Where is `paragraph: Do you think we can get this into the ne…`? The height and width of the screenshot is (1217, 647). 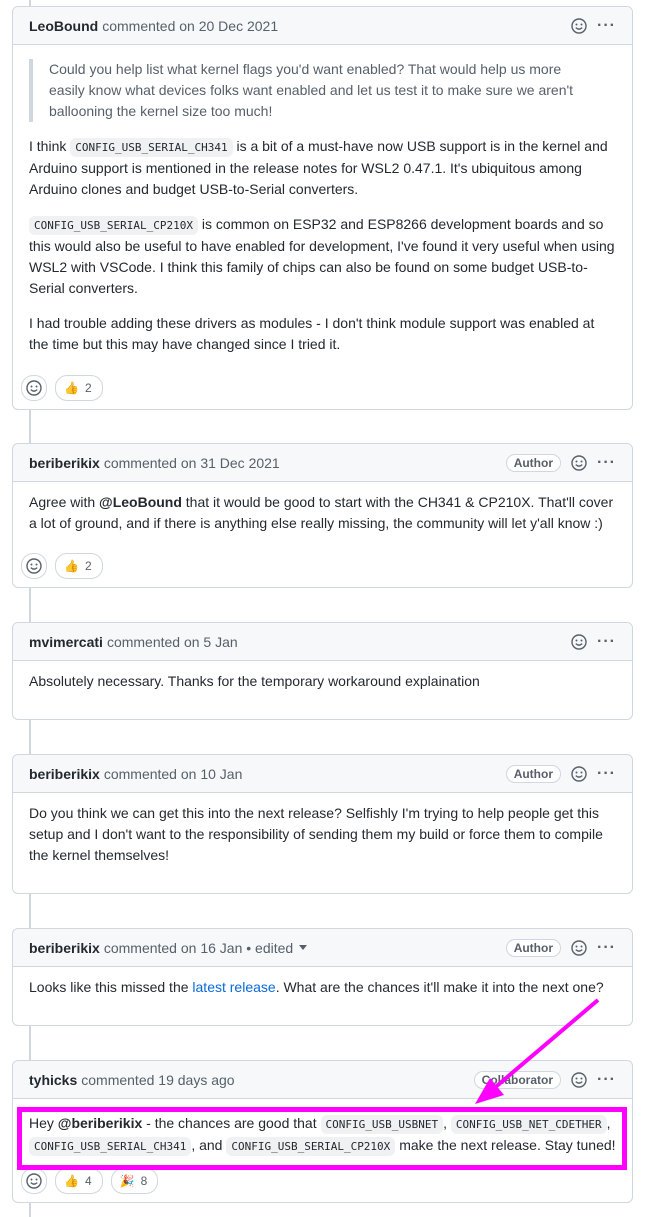
paragraph: Do you think we can get this into the ne… is located at coordinates (316, 834).